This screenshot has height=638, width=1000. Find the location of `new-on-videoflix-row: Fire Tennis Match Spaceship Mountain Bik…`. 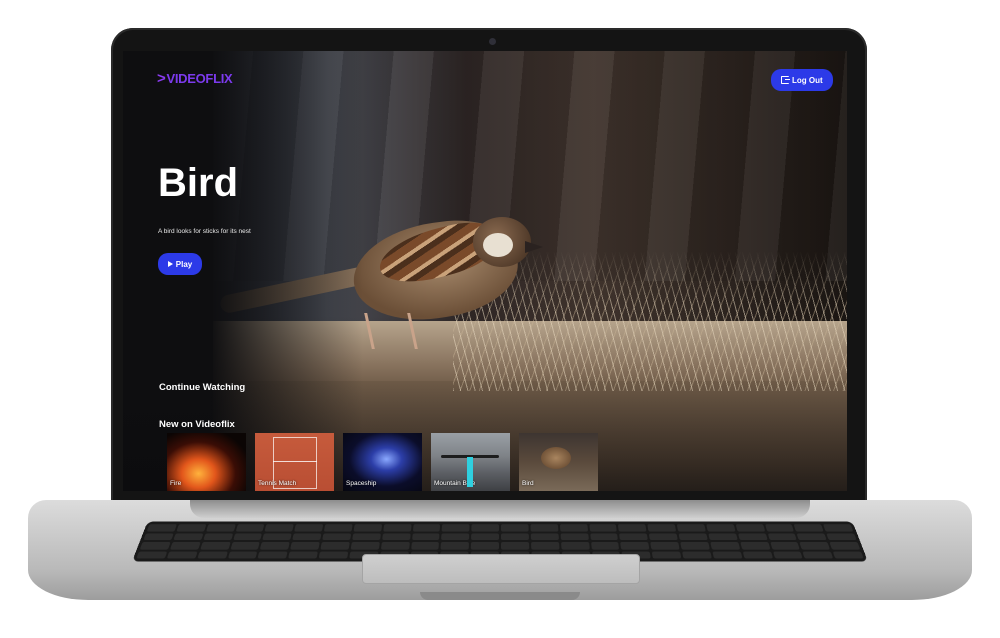

new-on-videoflix-row: Fire Tennis Match Spaceship Mountain Bik… is located at coordinates (382, 462).